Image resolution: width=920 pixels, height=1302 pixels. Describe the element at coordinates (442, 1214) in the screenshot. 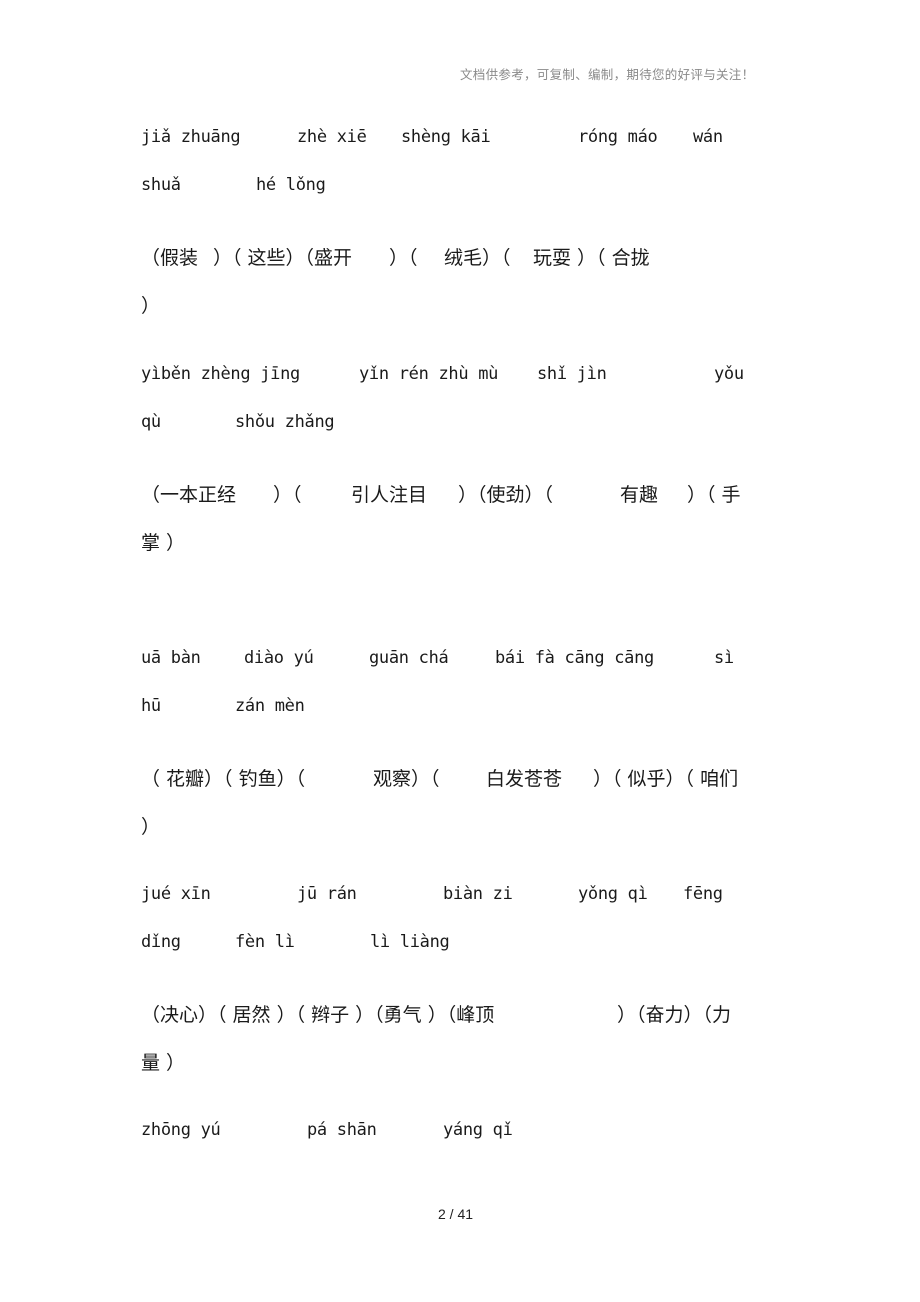

I see `page-current: 2` at that location.